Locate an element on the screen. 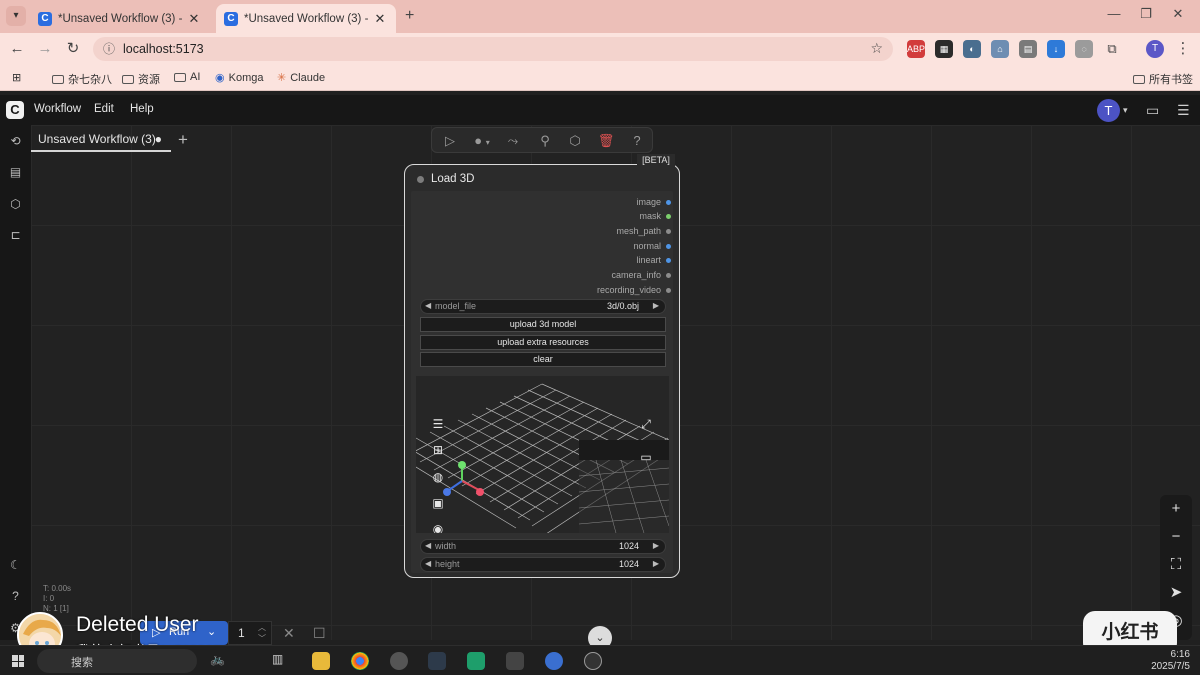 The image size is (1200, 675). queue-list-icon: ▤ is located at coordinates (15, 172).